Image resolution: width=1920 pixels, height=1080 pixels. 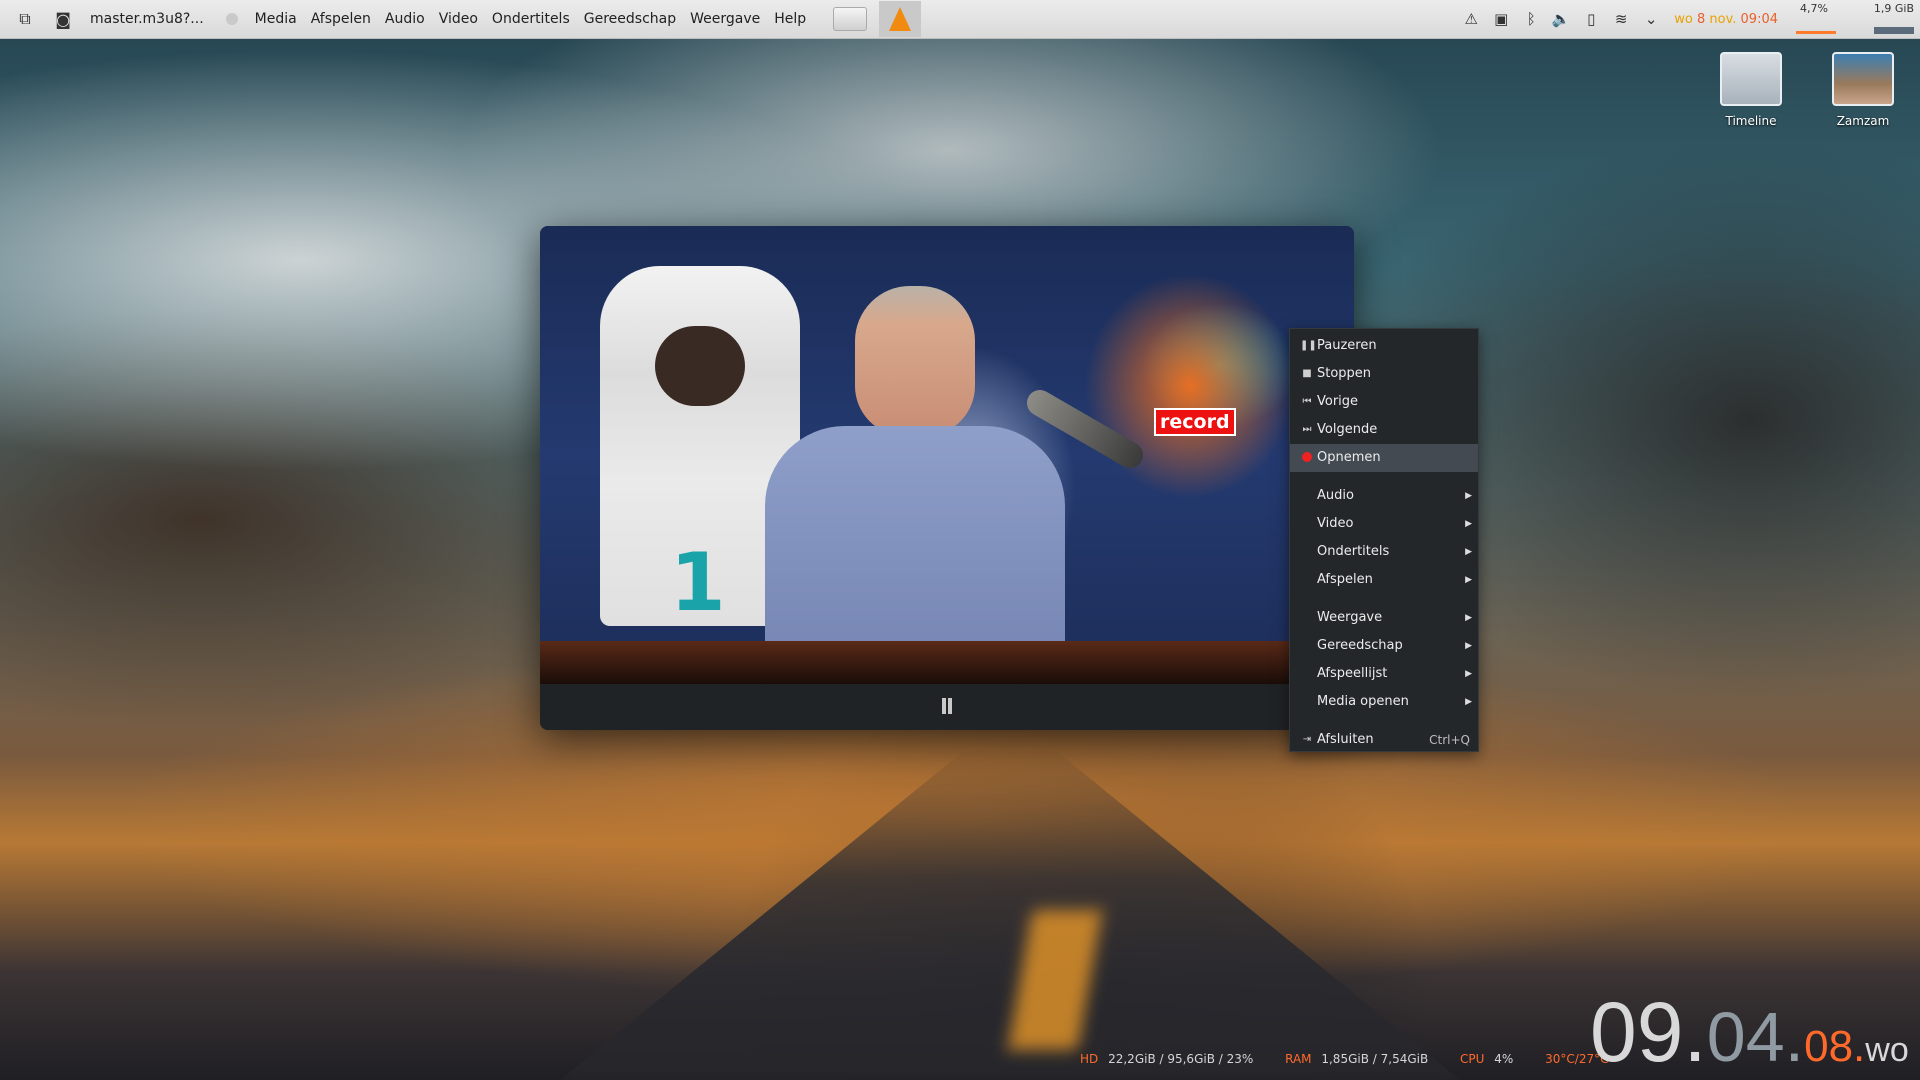 I want to click on ctx-item-stoppen: ■ Stoppen, so click(x=1384, y=374).